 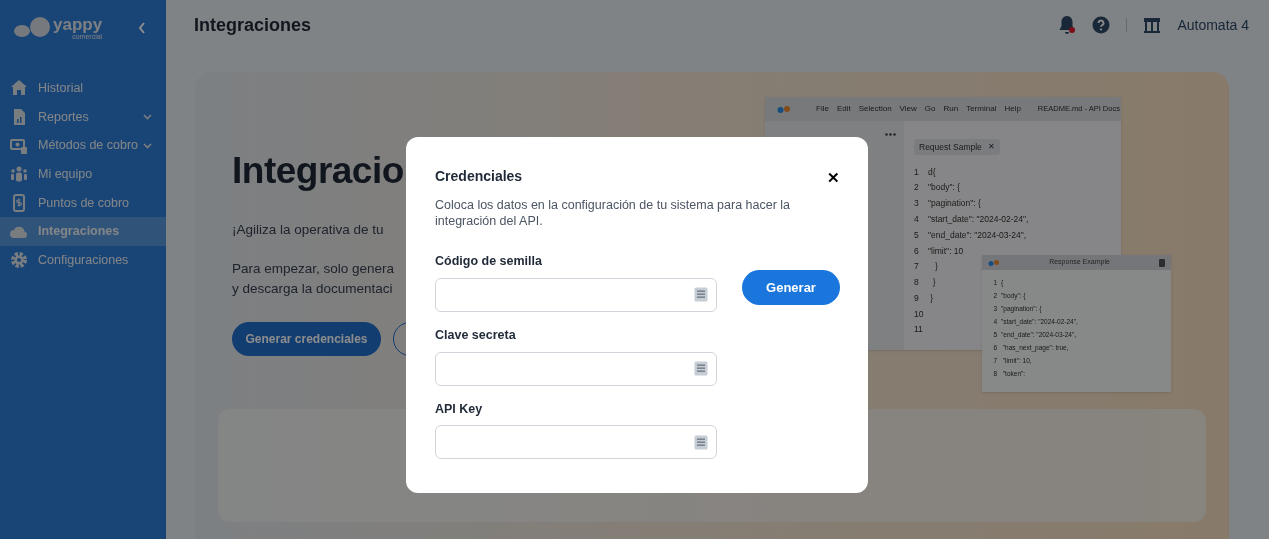 What do you see at coordinates (83, 117) in the screenshot?
I see `sidebar-item: Reportes` at bounding box center [83, 117].